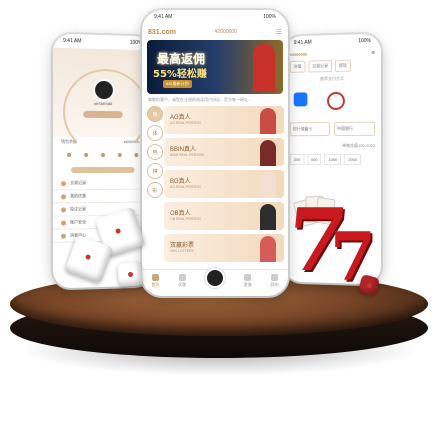  I want to click on bank-card-option: 中国银行, so click(354, 129).